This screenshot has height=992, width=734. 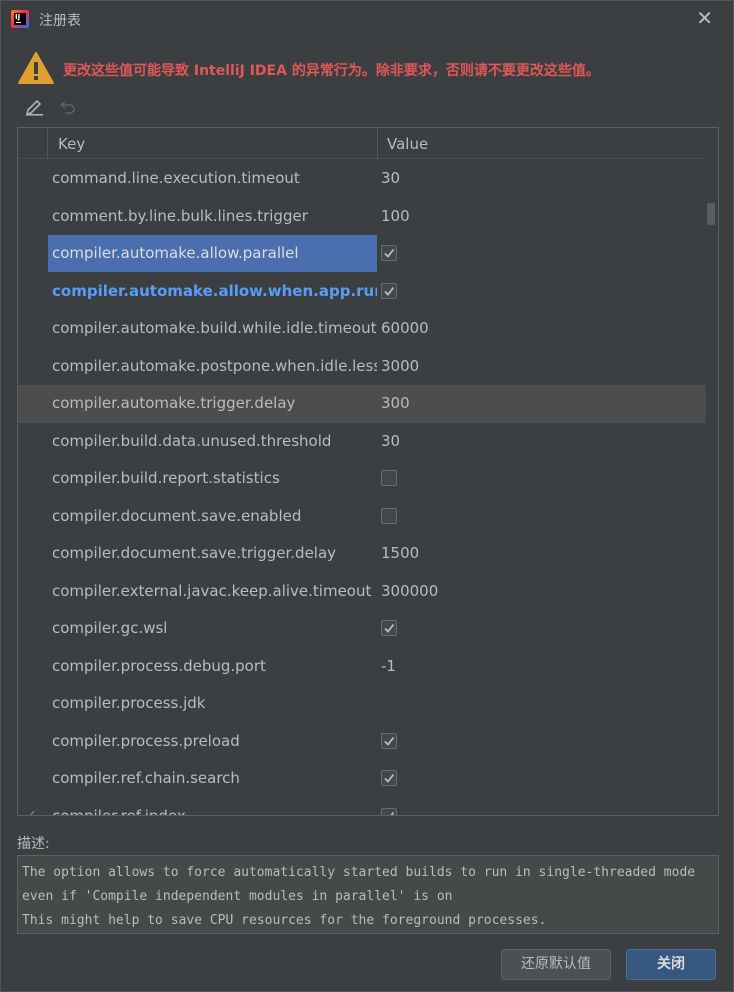 What do you see at coordinates (212, 178) in the screenshot?
I see `registry-key-cell: command.line.execution.timeout` at bounding box center [212, 178].